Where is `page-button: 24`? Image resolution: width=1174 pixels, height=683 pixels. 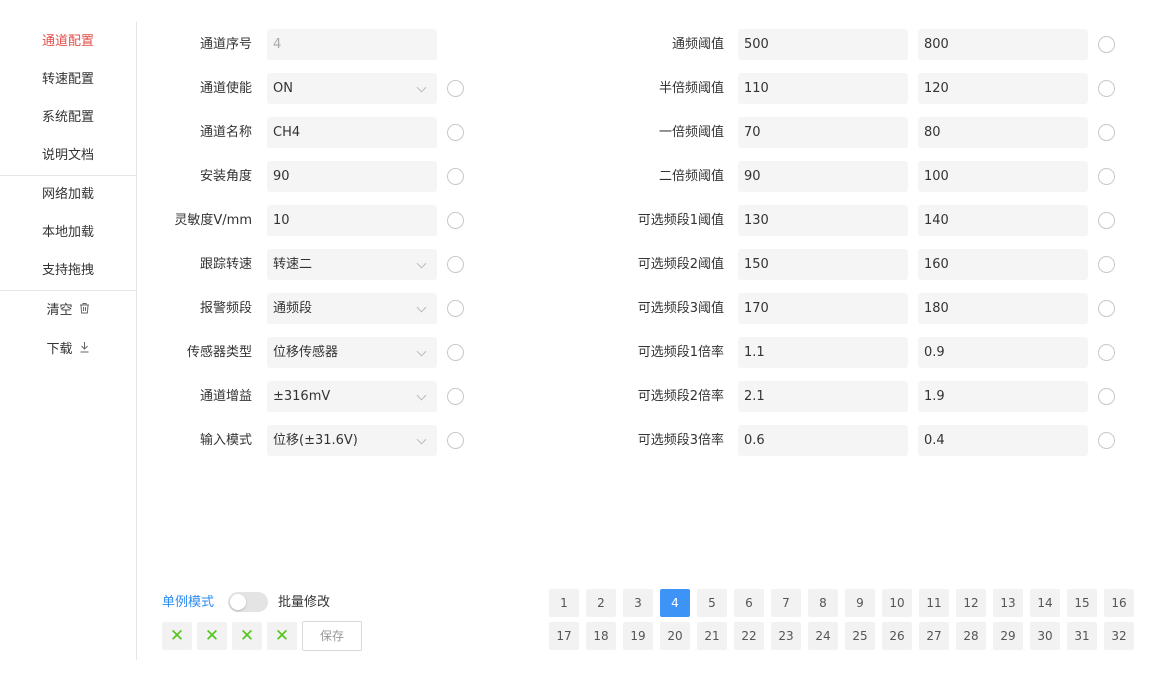 page-button: 24 is located at coordinates (823, 636).